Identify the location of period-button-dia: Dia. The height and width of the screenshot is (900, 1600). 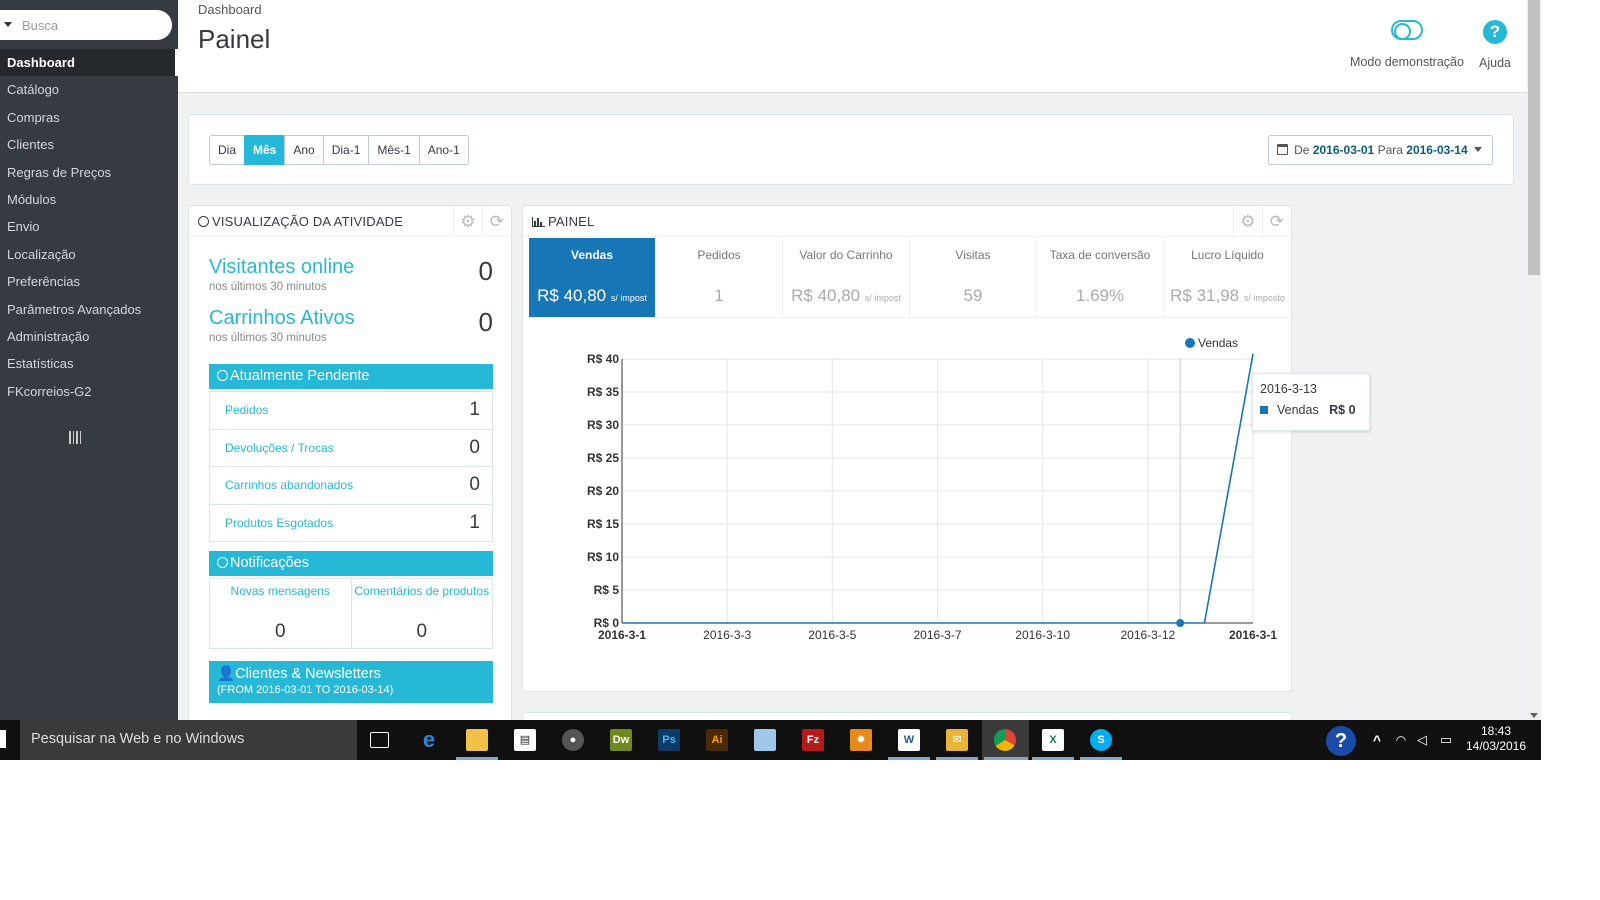
(227, 150).